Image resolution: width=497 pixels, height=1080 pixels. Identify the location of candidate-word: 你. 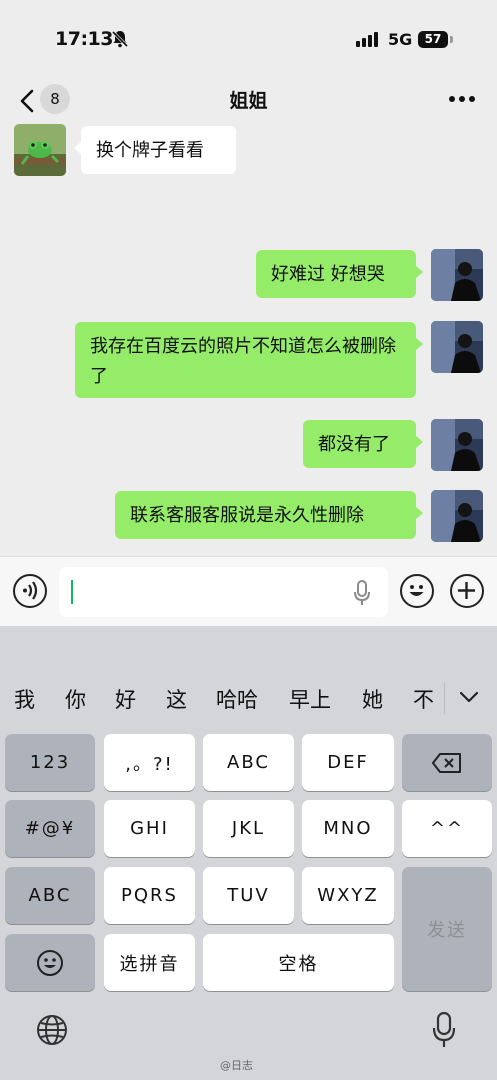
(75, 699).